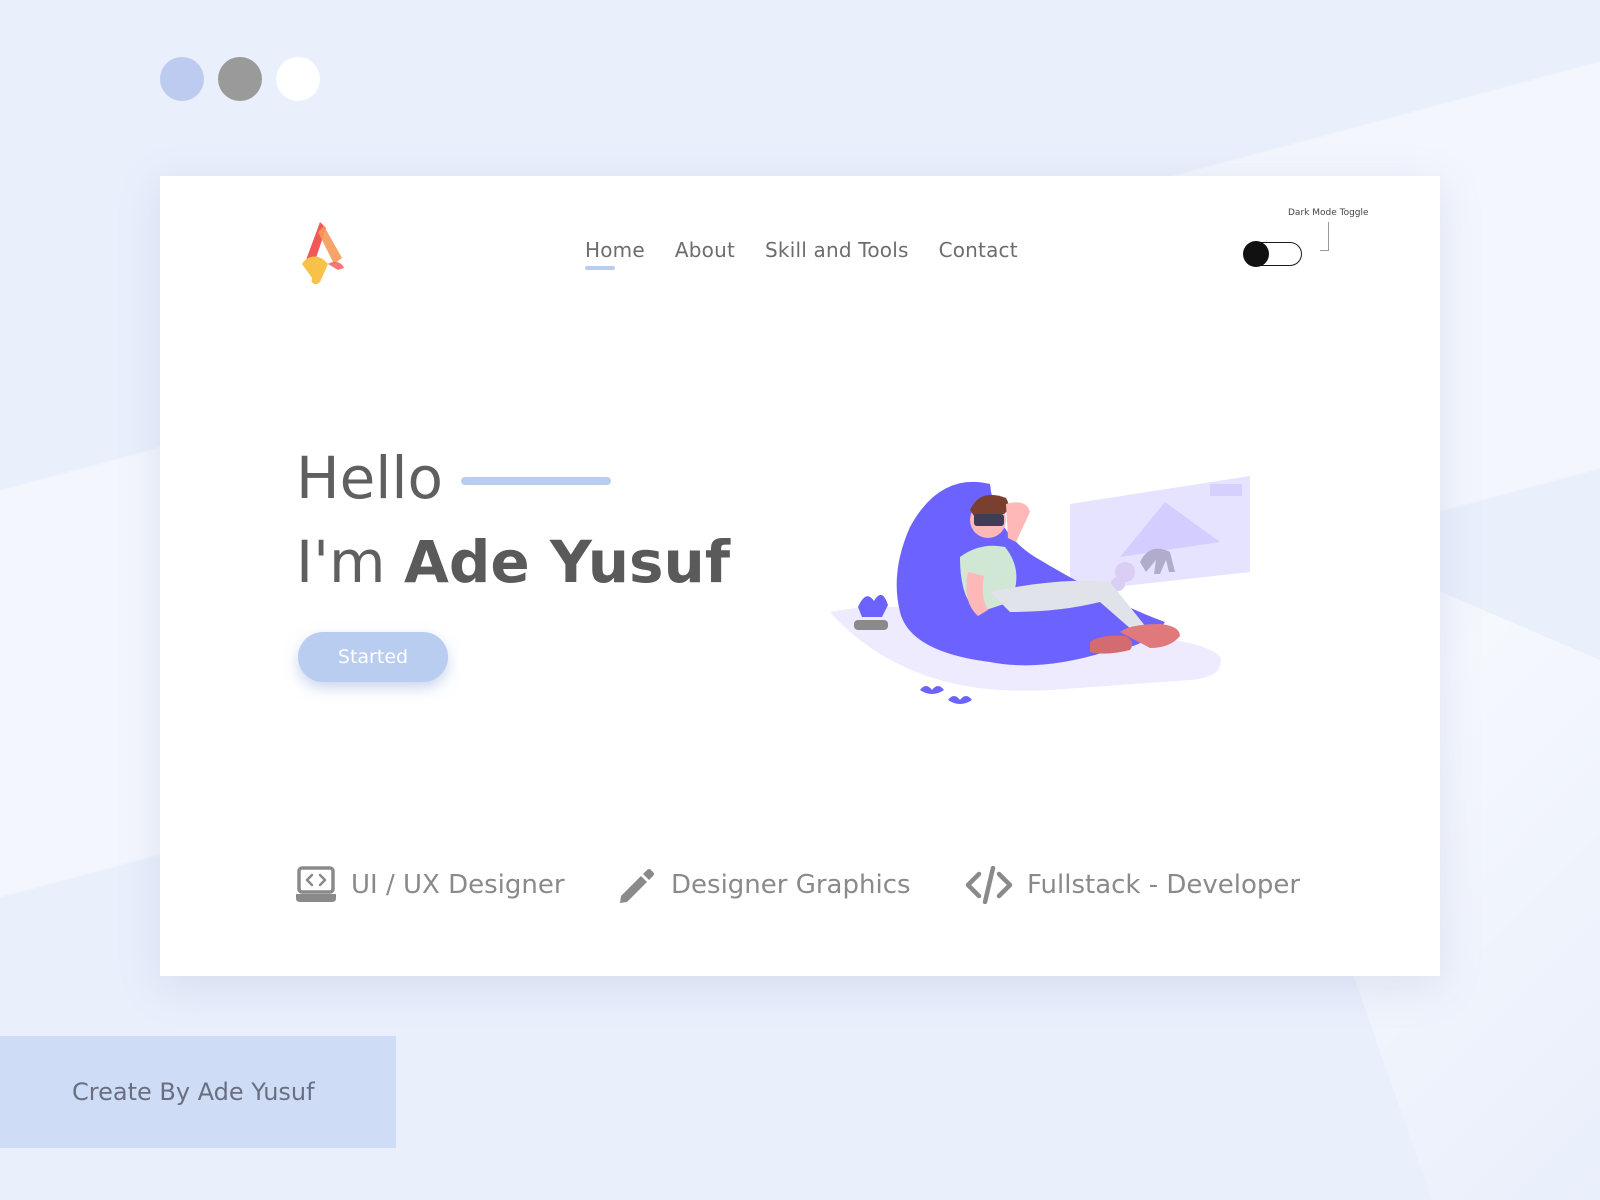 Image resolution: width=1600 pixels, height=1200 pixels. I want to click on credit-text: Create By Ade Yusuf, so click(193, 1092).